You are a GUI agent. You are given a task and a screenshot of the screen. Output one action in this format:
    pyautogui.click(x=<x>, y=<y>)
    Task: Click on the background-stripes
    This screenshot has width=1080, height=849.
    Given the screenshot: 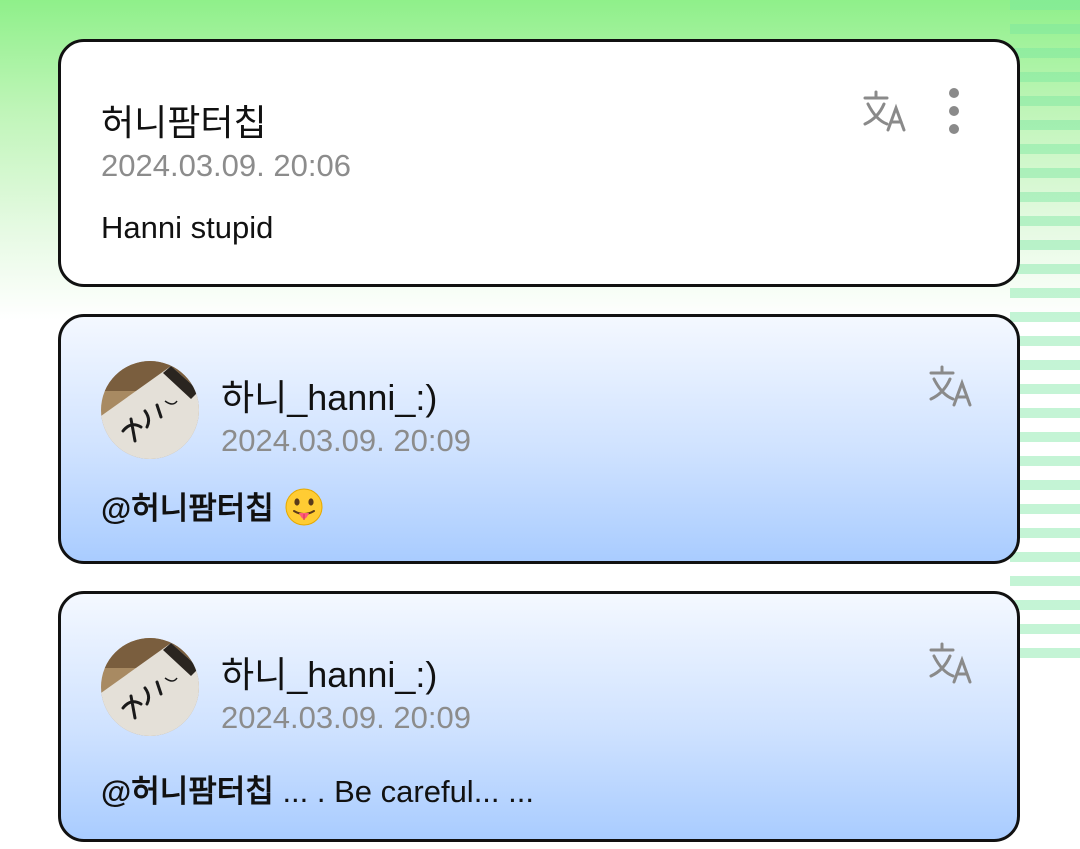 What is the action you would take?
    pyautogui.click(x=1045, y=330)
    